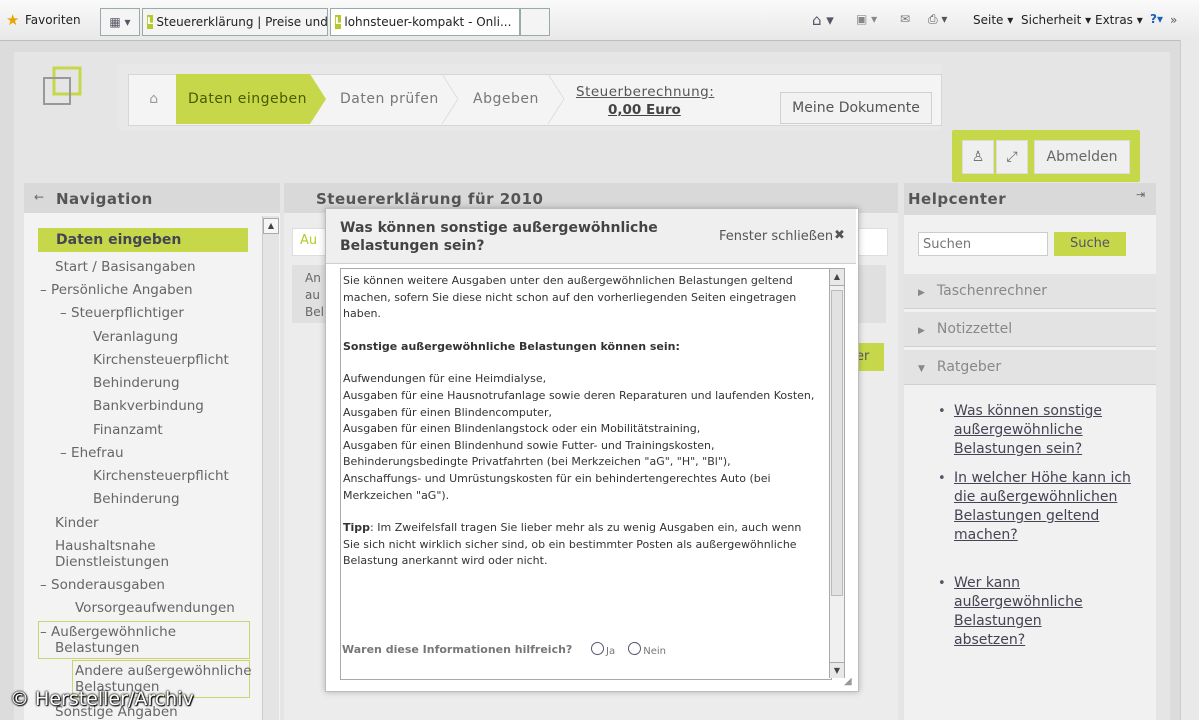 The image size is (1199, 720). Describe the element at coordinates (1189, 380) in the screenshot. I see `browser-scrollbar` at that location.